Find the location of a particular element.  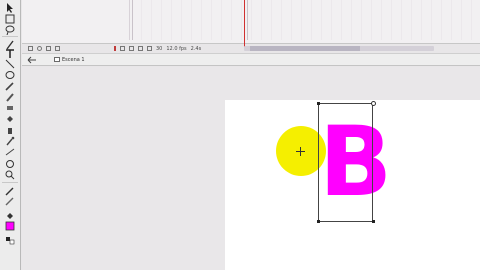

ink-bottle-icon is located at coordinates (10, 129).